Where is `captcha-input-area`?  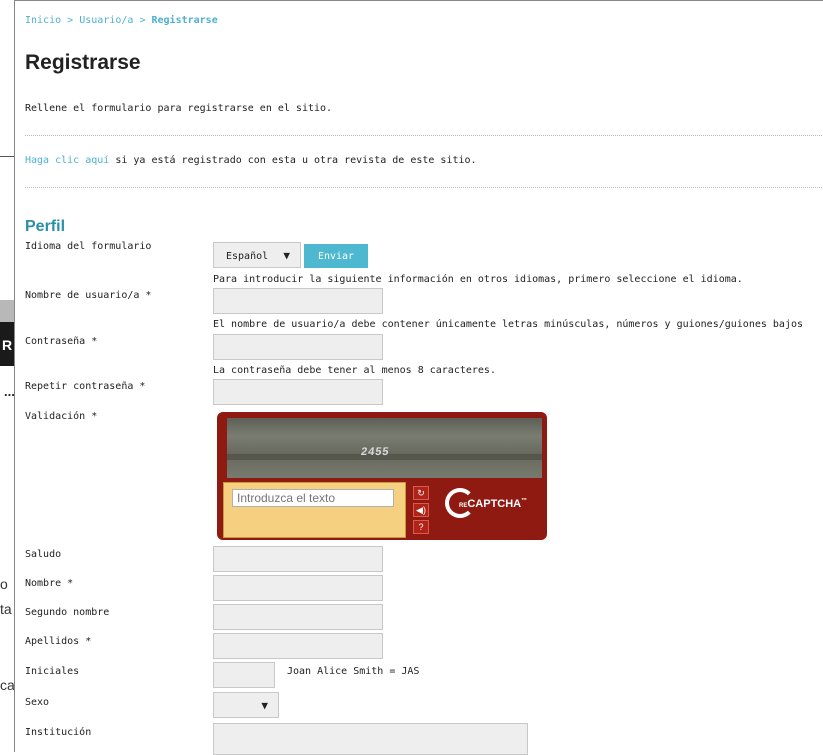
captcha-input-area is located at coordinates (314, 510).